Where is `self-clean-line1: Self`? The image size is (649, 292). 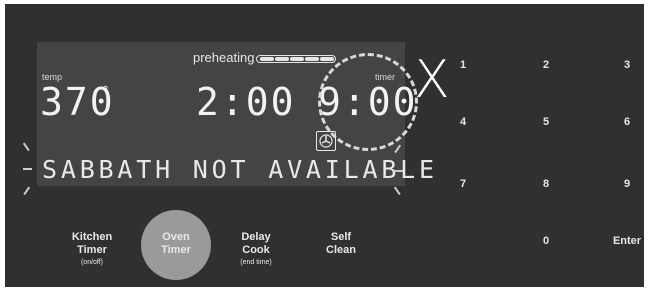
self-clean-line1: Self is located at coordinates (341, 237).